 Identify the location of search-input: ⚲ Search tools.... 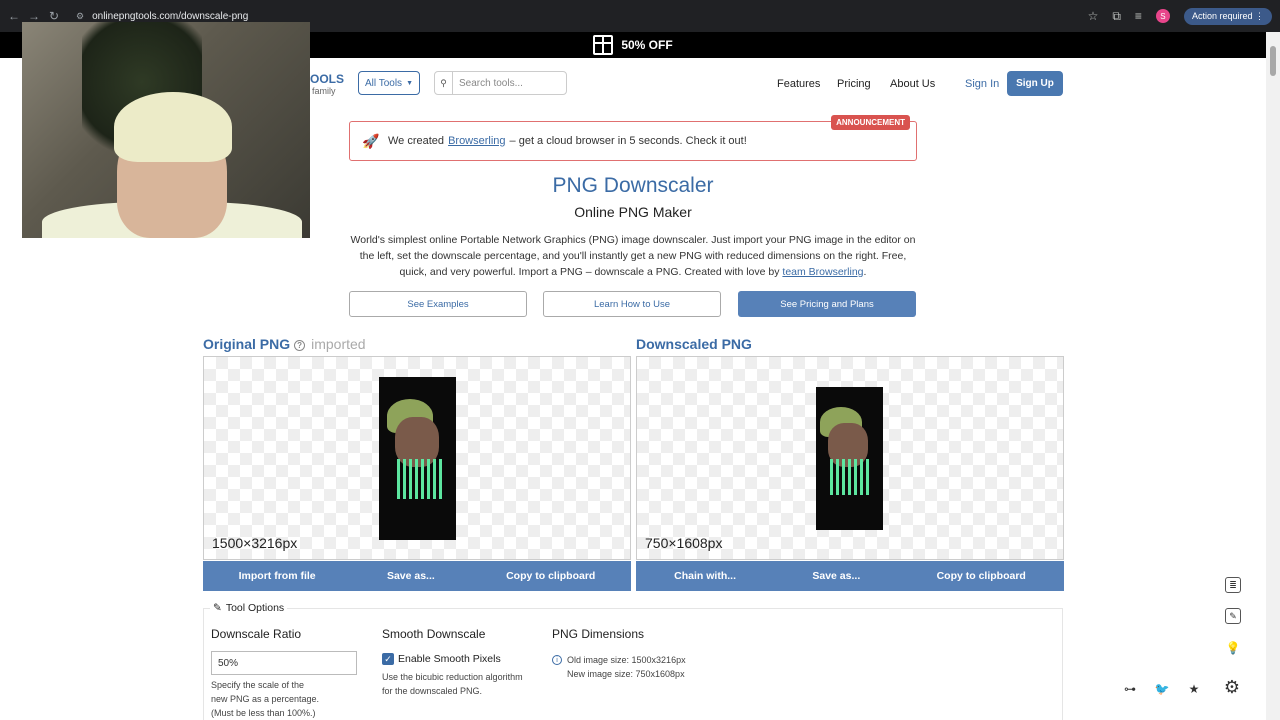
(500, 83).